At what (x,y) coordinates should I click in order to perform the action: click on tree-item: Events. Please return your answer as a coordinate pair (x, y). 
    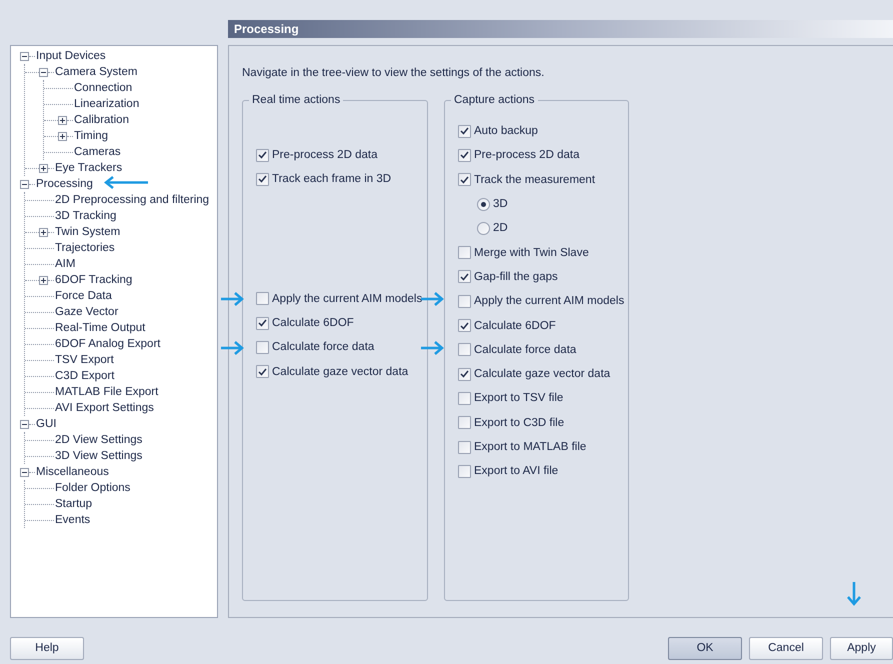
    Looking at the image, I should click on (72, 520).